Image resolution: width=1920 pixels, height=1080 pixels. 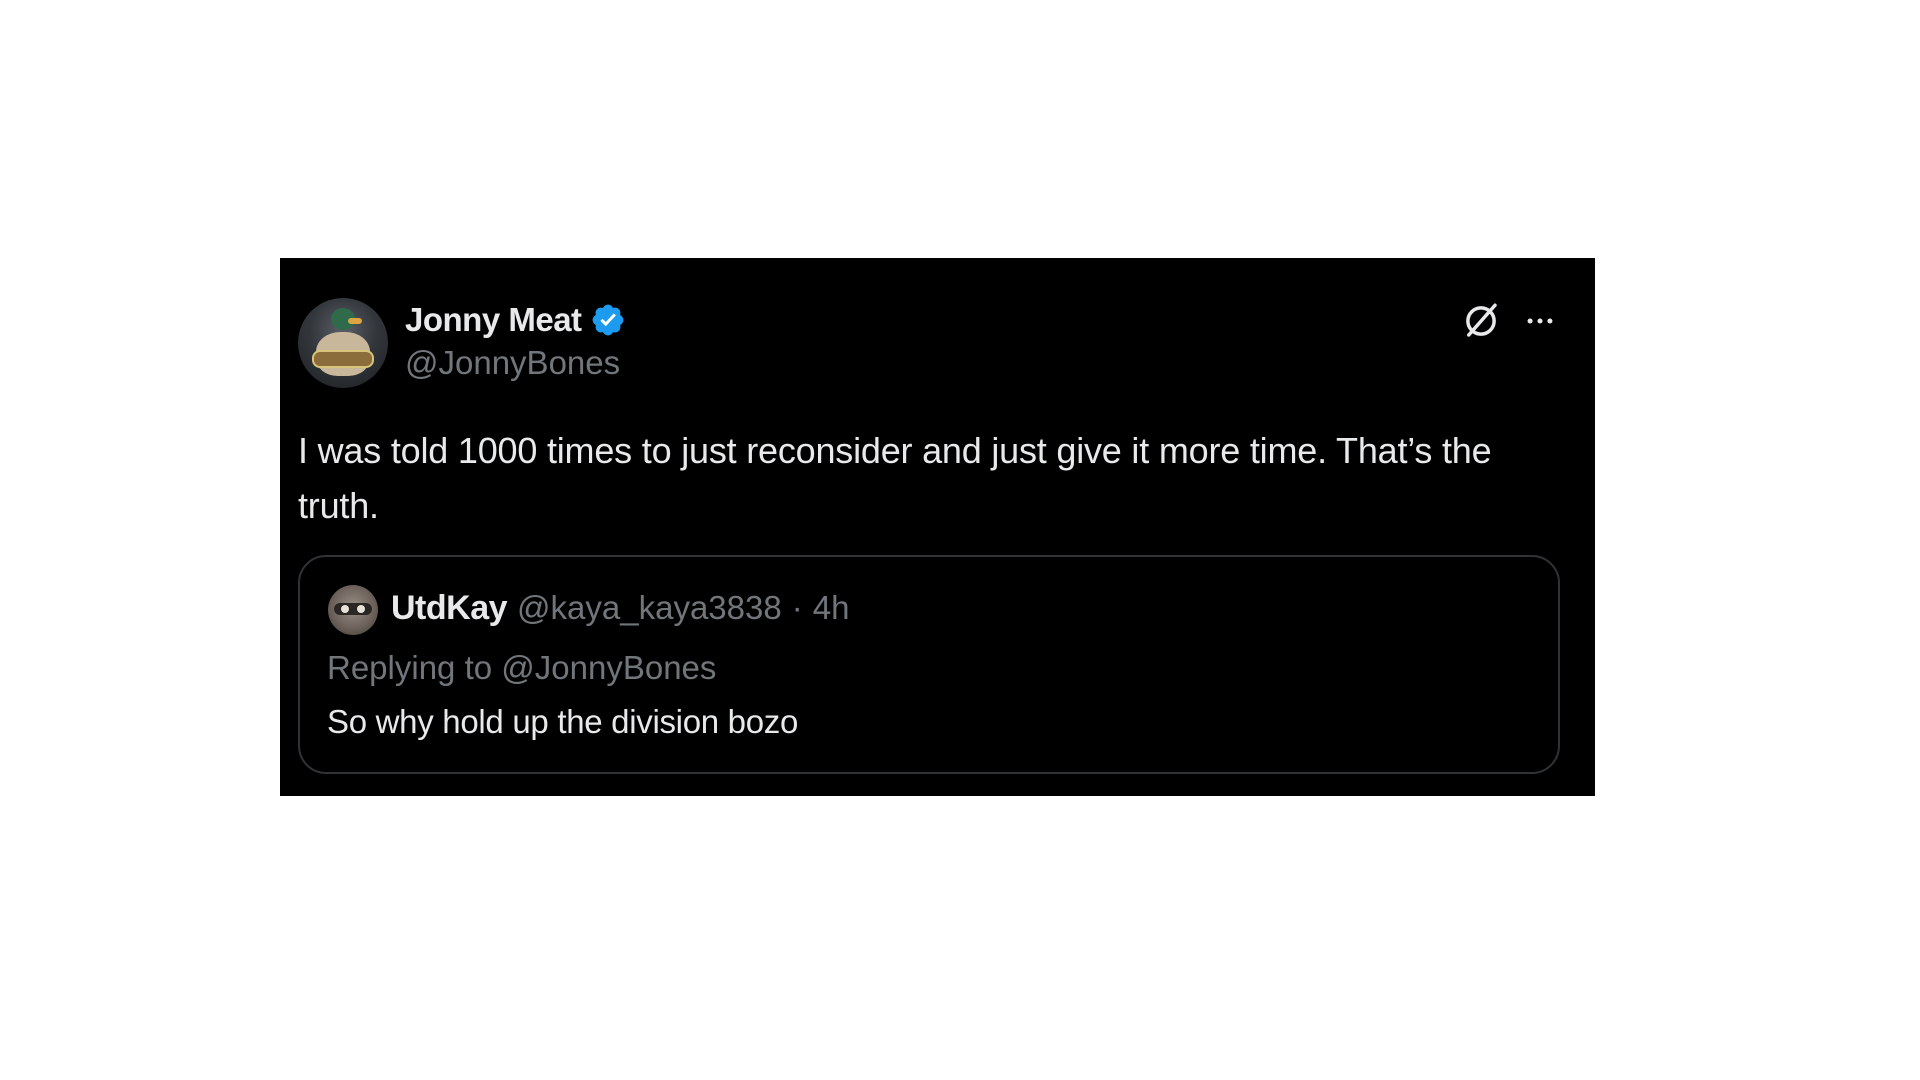 What do you see at coordinates (649, 608) in the screenshot?
I see `quoted-author-handle: @kaya_kaya3838` at bounding box center [649, 608].